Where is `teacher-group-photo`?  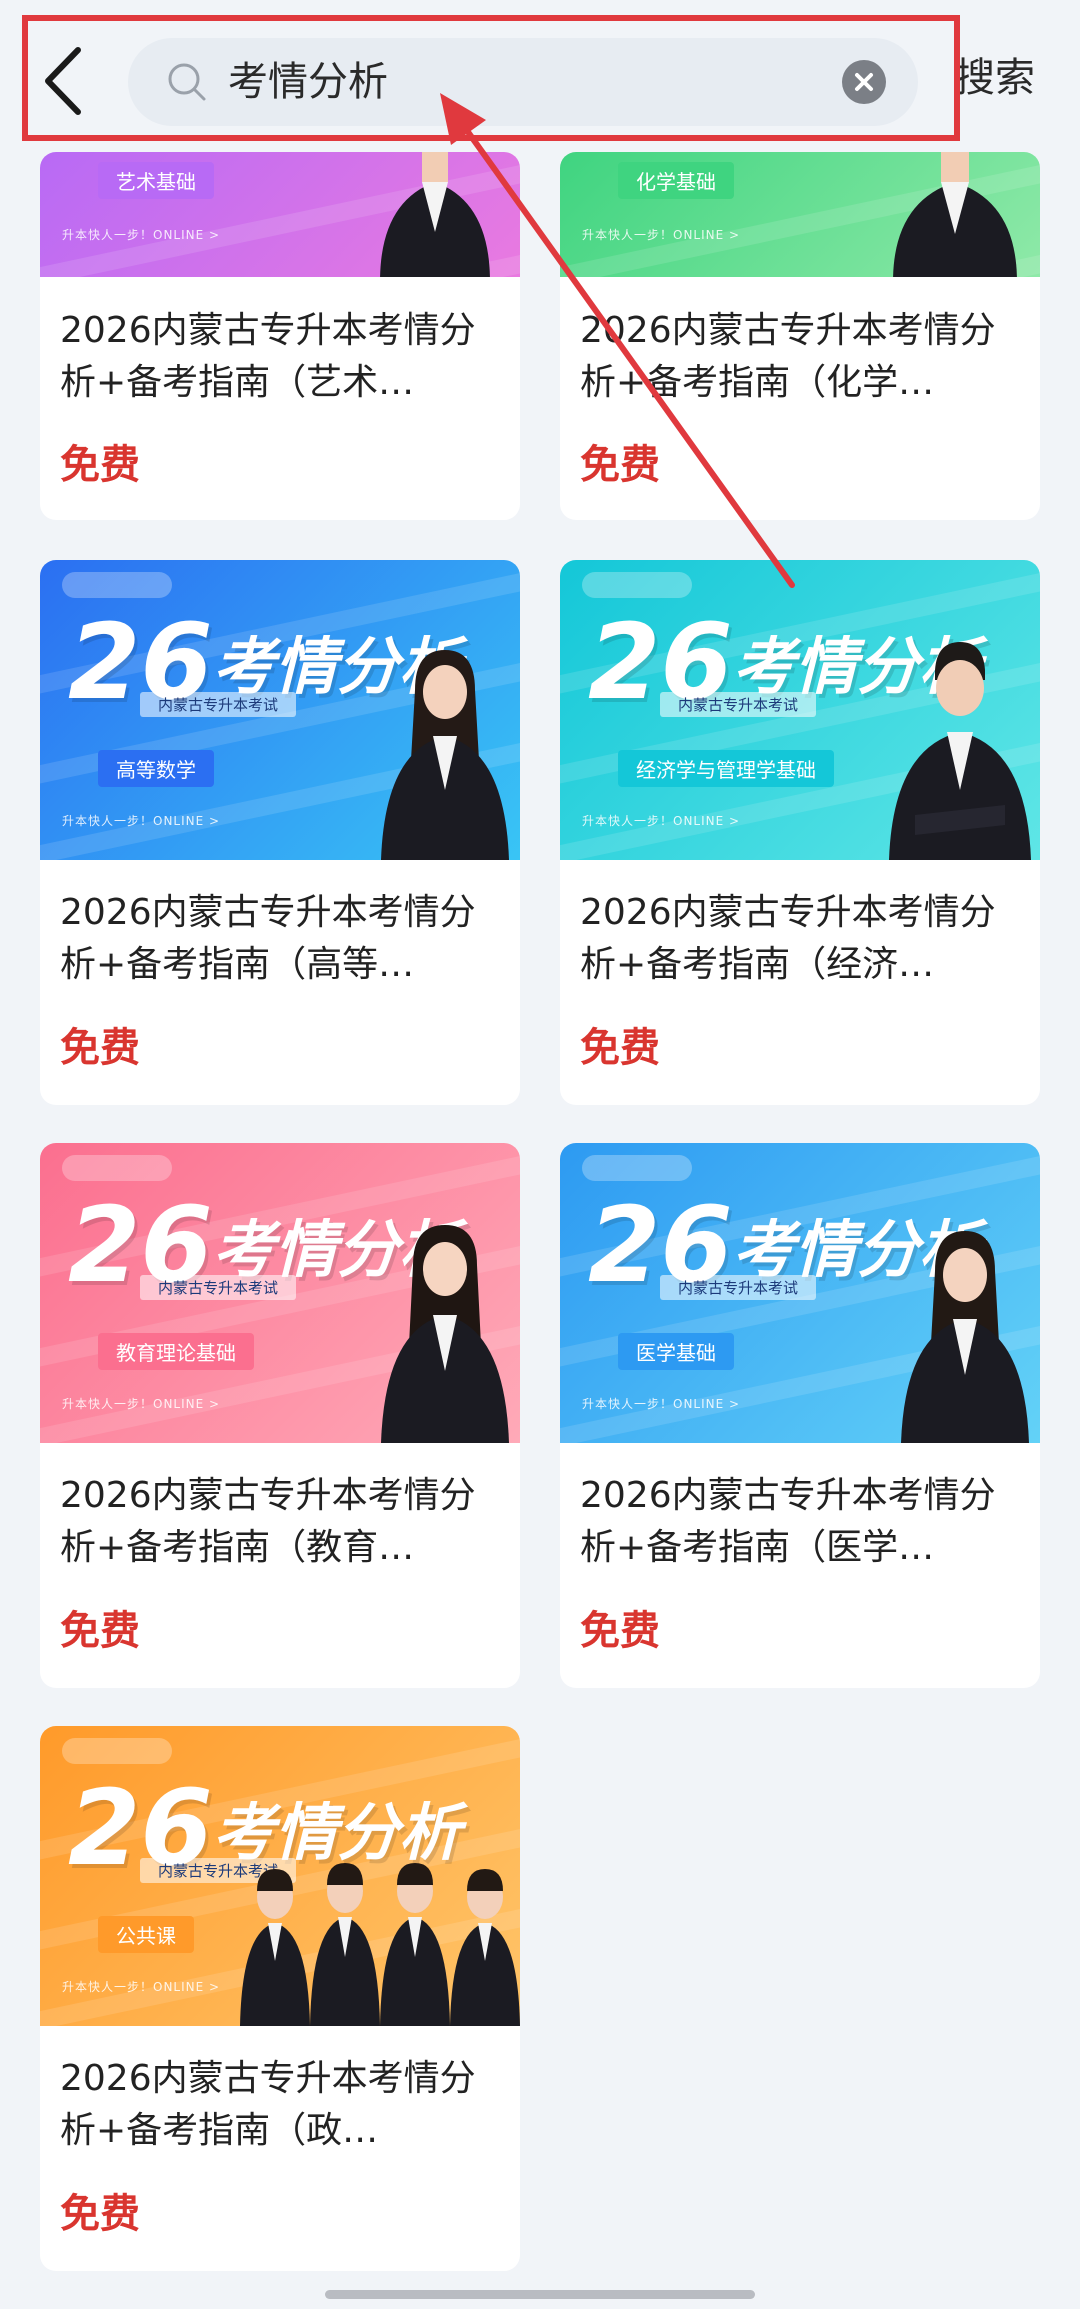
teacher-group-photo is located at coordinates (380, 1944).